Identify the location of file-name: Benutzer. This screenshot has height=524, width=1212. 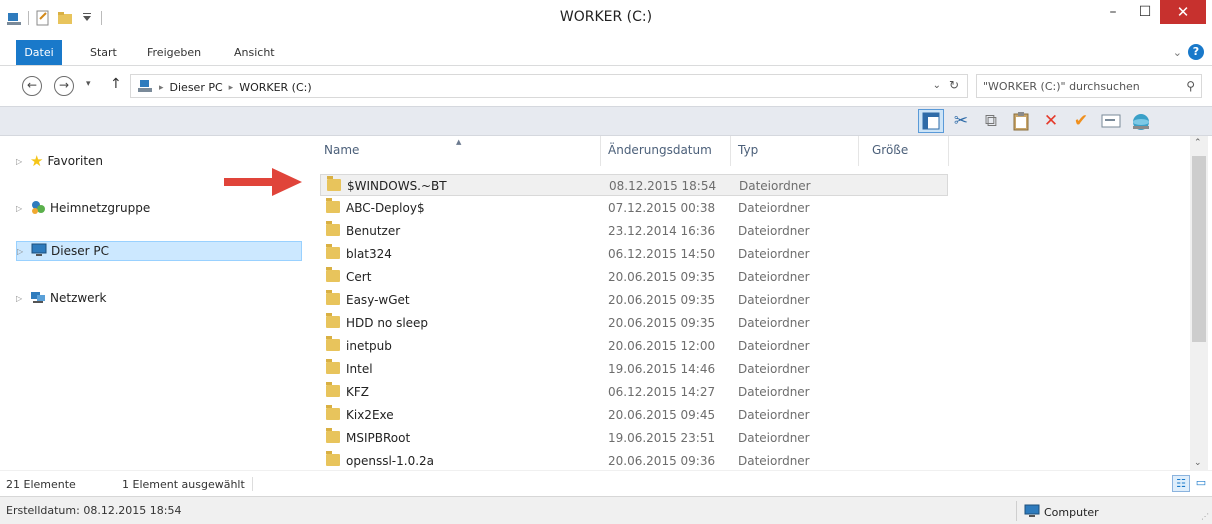
(373, 231).